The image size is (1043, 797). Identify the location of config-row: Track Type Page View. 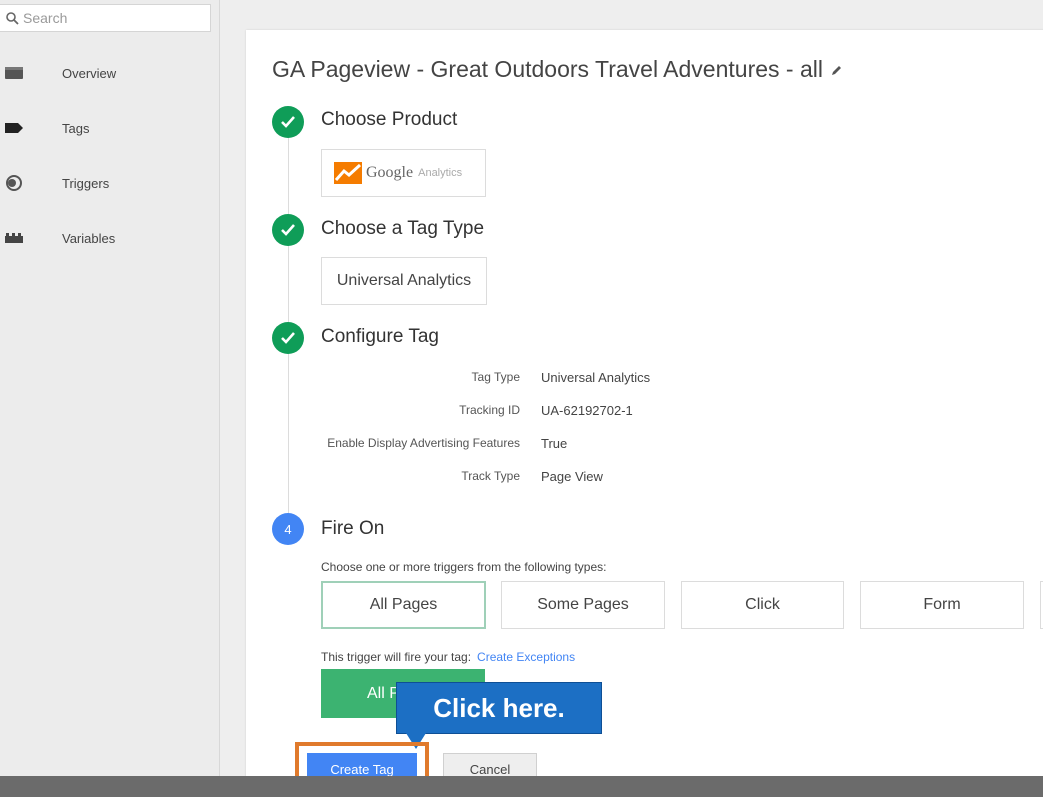
(550, 479).